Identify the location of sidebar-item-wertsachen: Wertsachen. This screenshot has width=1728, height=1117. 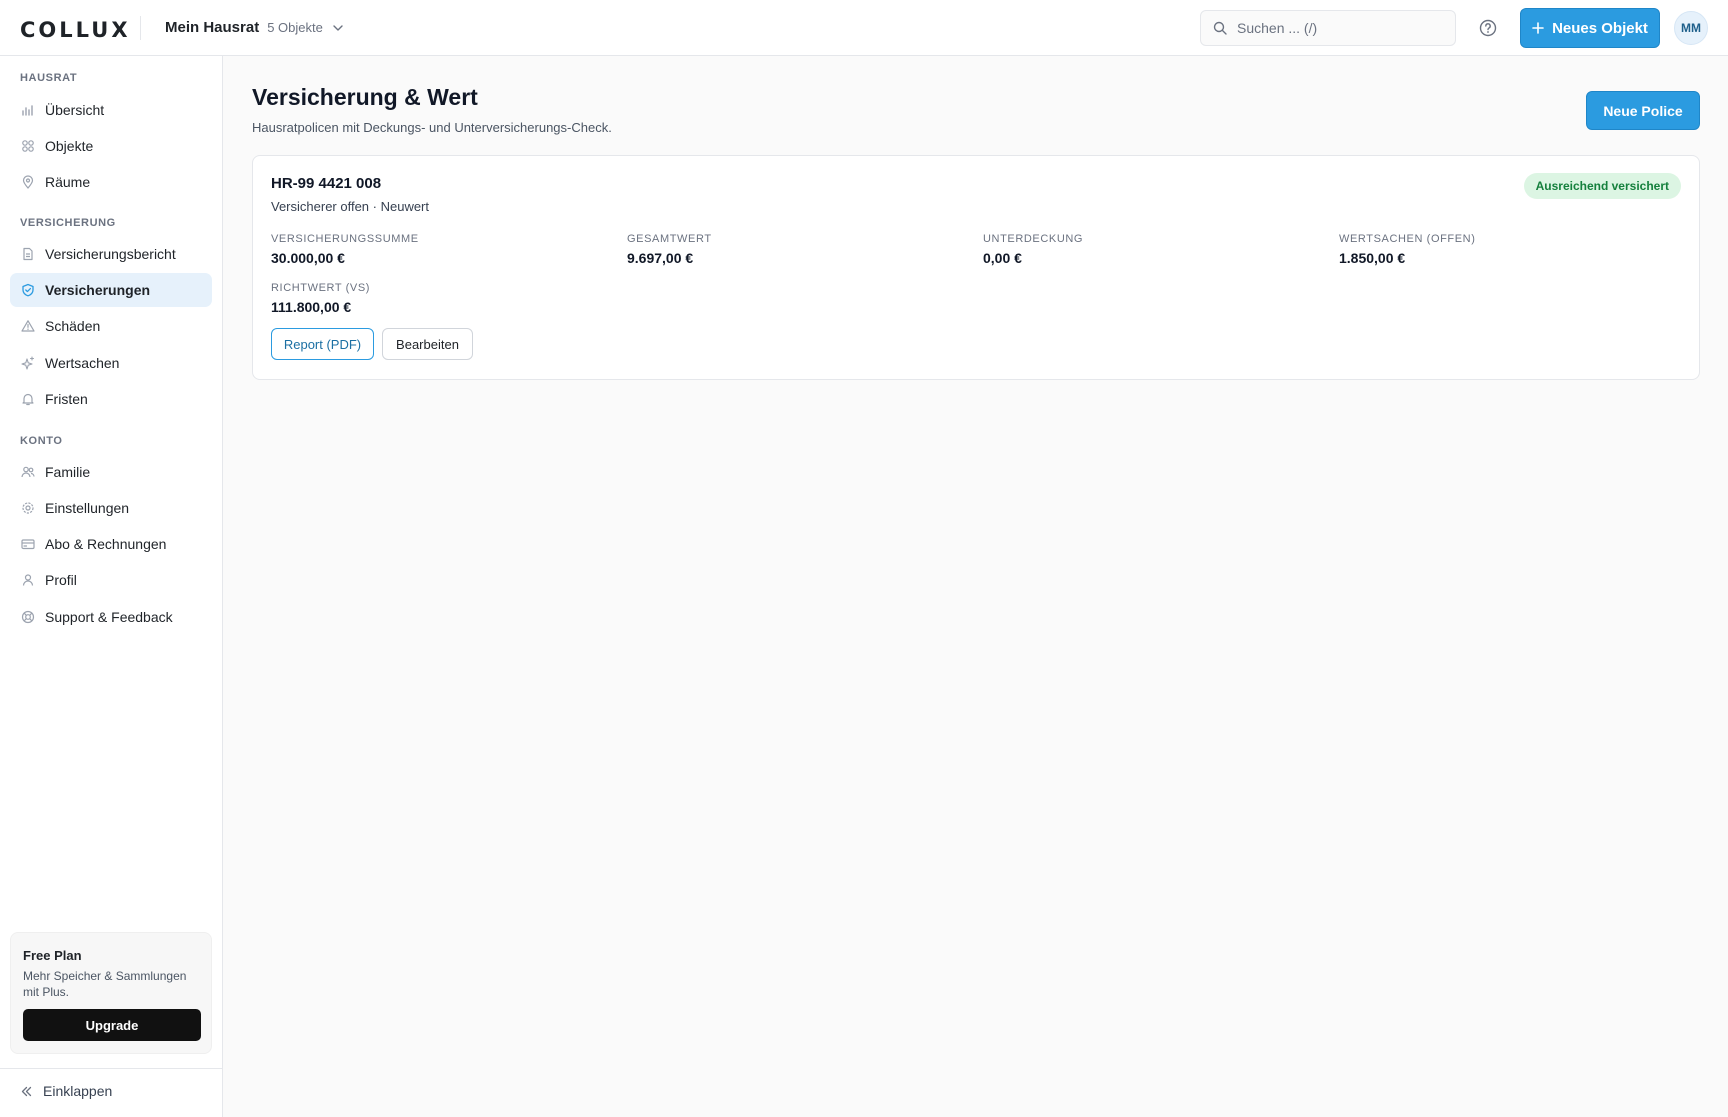
(111, 363).